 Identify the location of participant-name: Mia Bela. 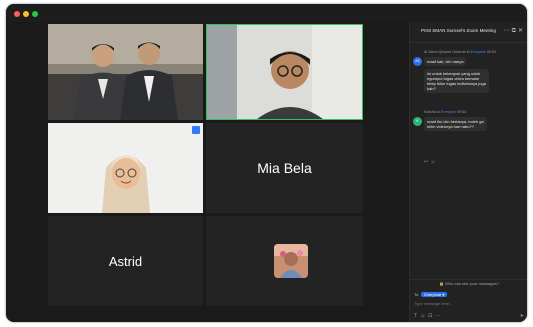
(284, 168).